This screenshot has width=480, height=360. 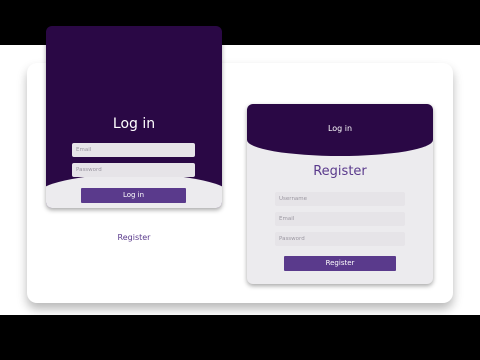 What do you see at coordinates (133, 170) in the screenshot?
I see `login-password-field: Password` at bounding box center [133, 170].